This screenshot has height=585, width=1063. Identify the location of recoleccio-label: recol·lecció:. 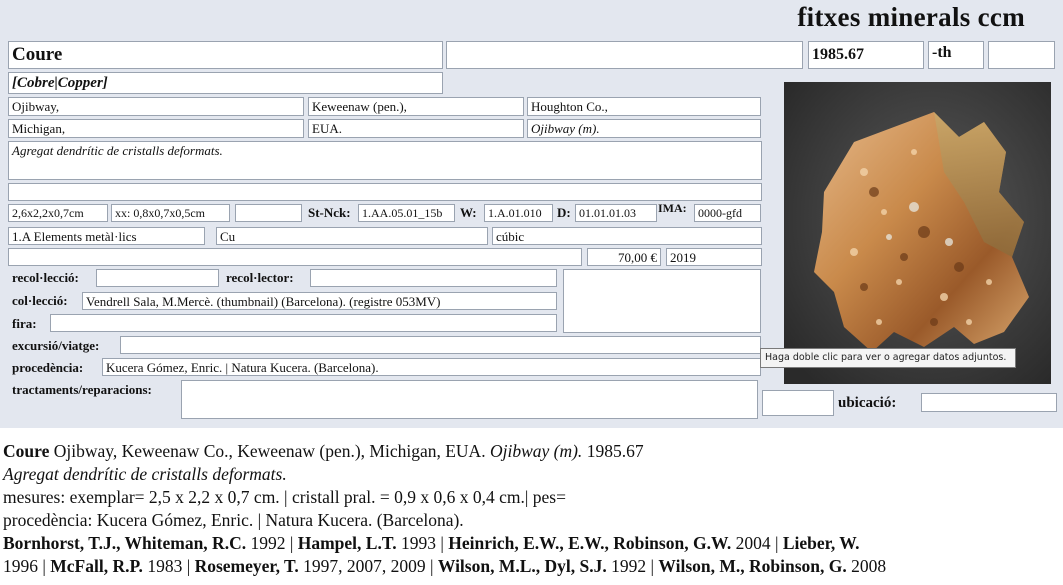
(45, 277).